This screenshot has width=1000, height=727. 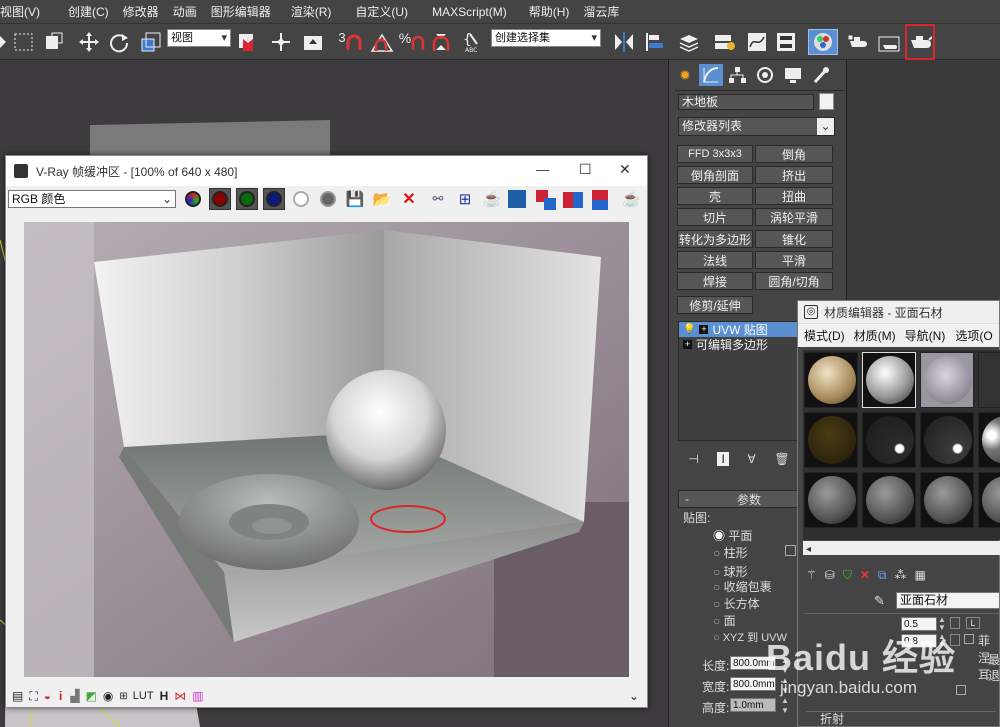 What do you see at coordinates (108, 696) in the screenshot?
I see `srgb-icon: ◉` at bounding box center [108, 696].